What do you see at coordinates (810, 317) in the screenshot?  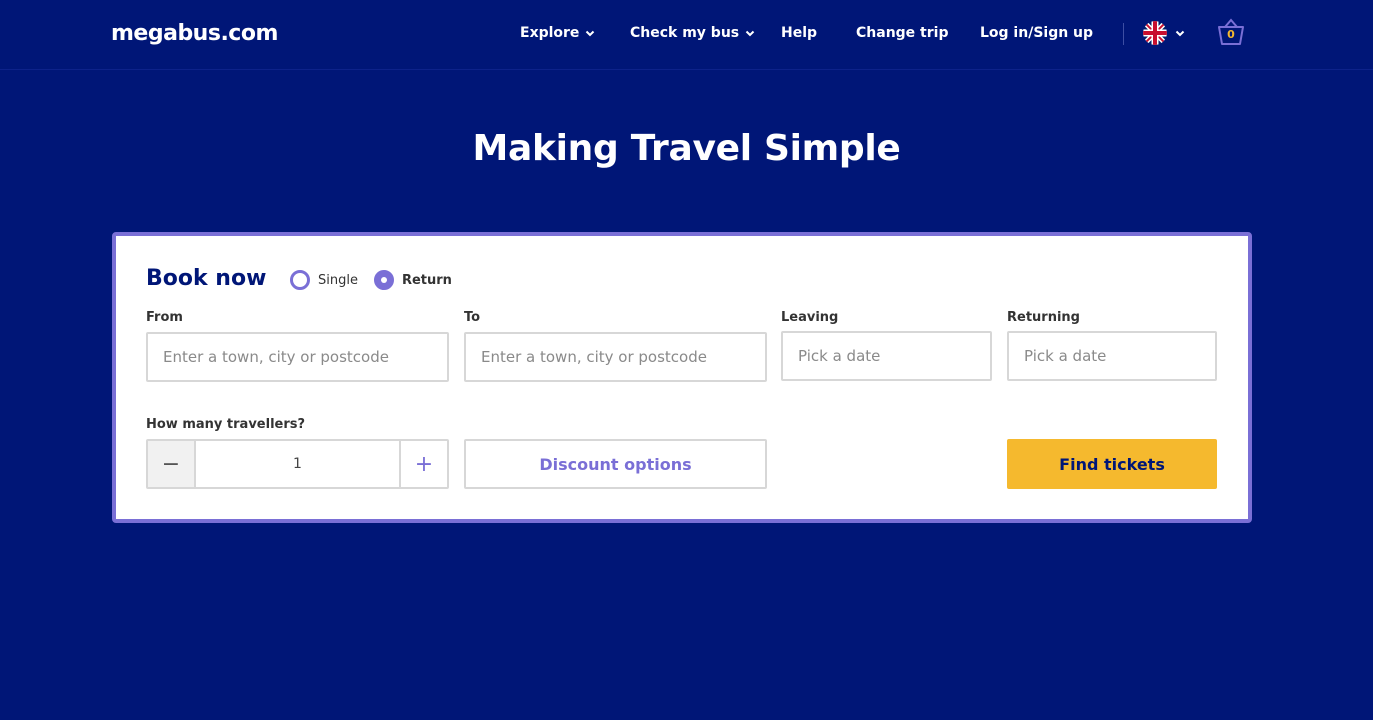 I see `leaving-label: Leaving` at bounding box center [810, 317].